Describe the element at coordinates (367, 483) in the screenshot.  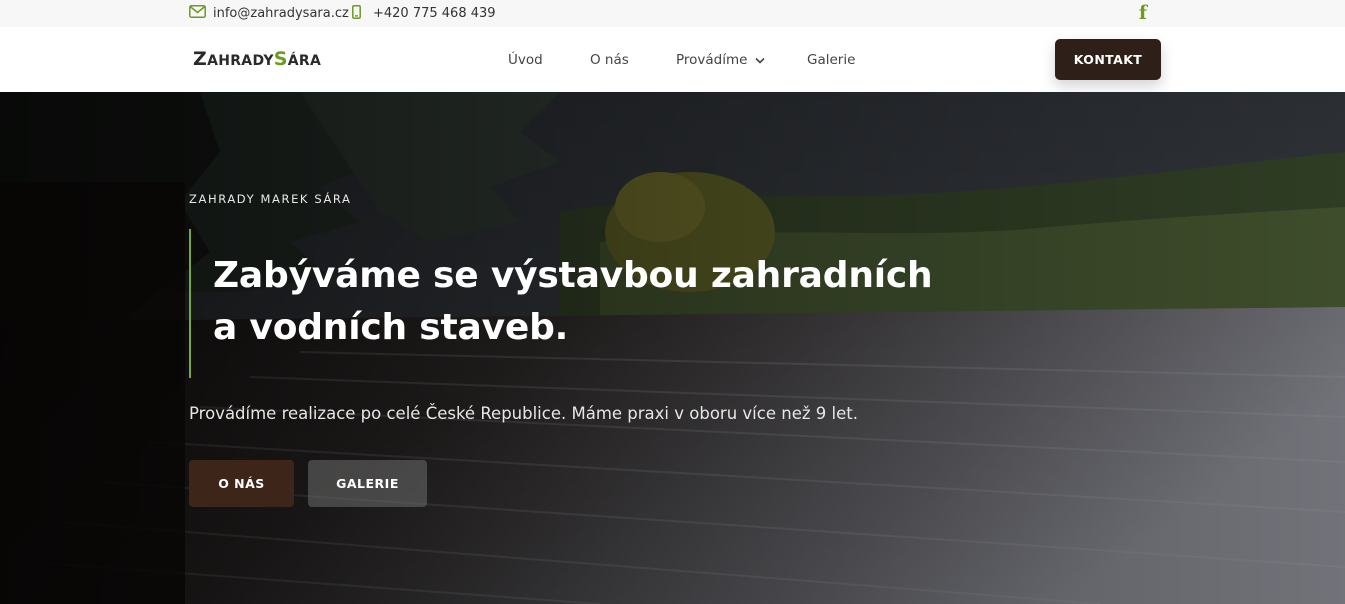
I see `gallery-button: GALERIE` at that location.